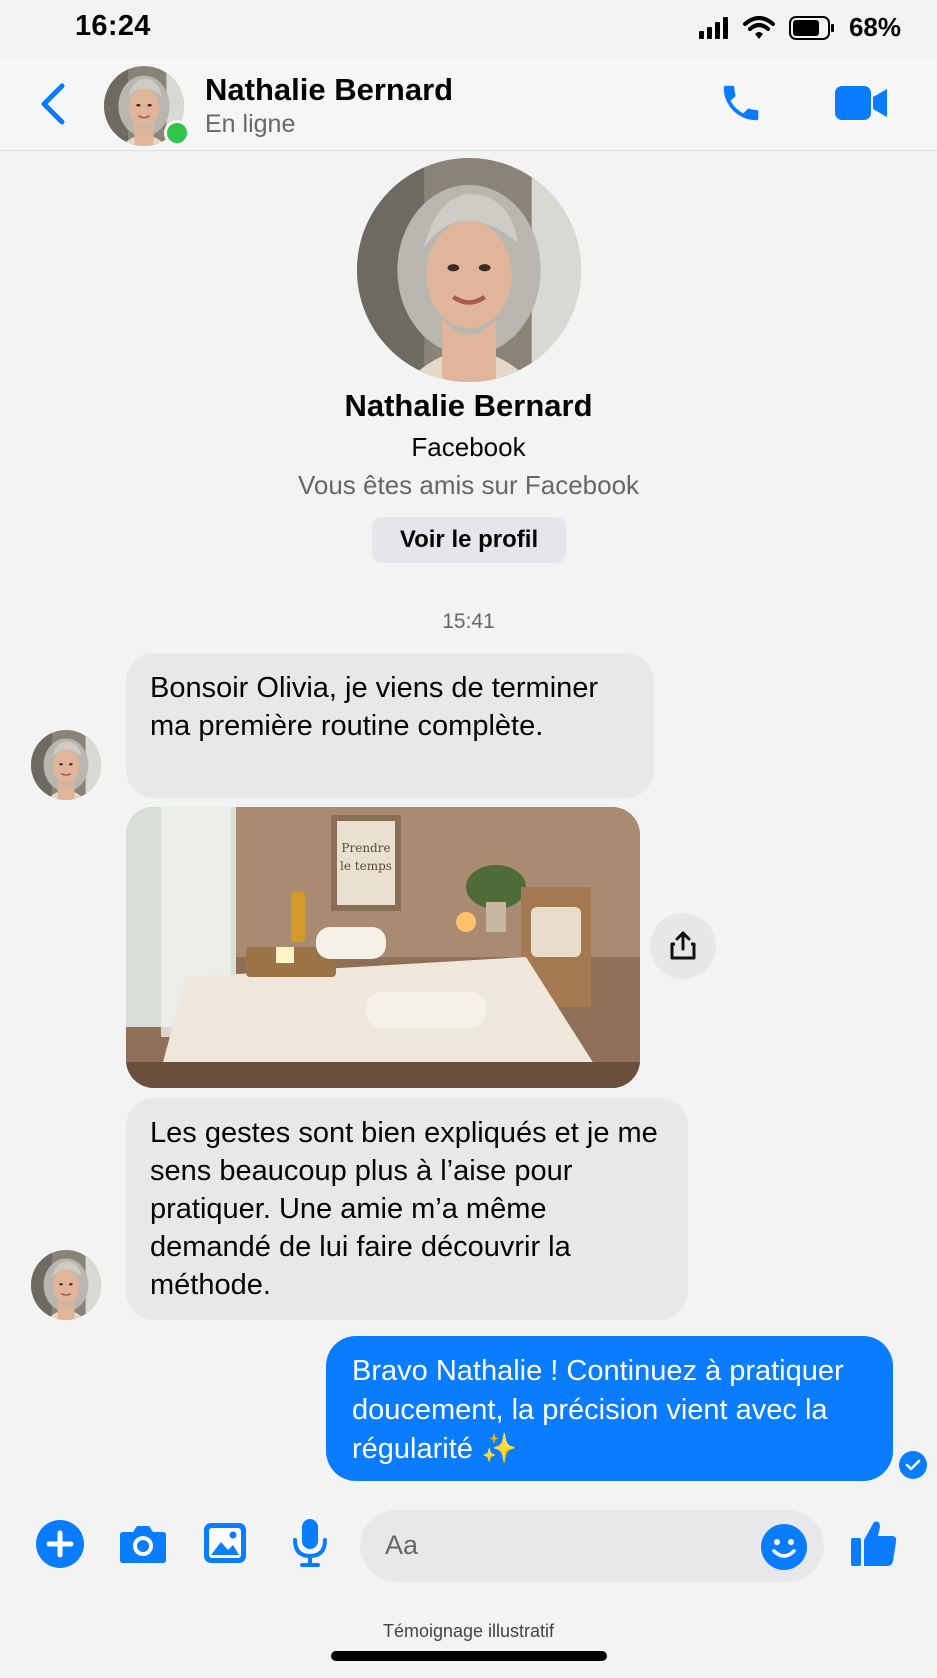 The image size is (937, 1678). What do you see at coordinates (874, 27) in the screenshot?
I see `battery-percent: 68%` at bounding box center [874, 27].